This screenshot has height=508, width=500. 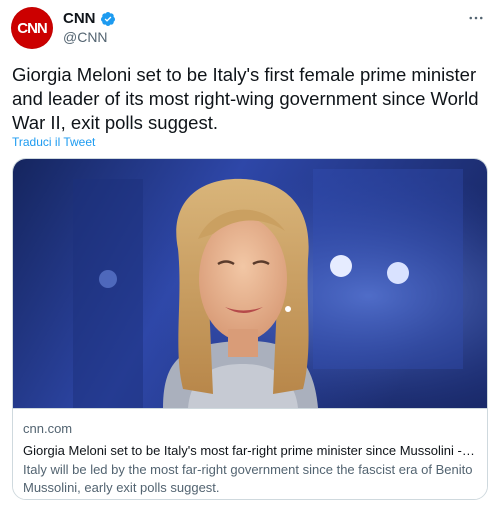 I want to click on avatar-logo-text: CNN, so click(x=32, y=28).